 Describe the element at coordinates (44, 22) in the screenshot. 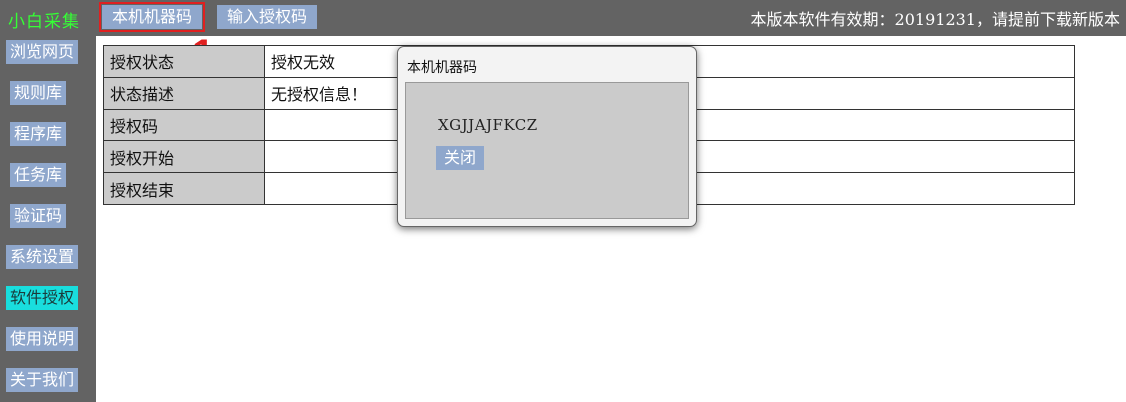

I see `app-title: 小白采集` at that location.